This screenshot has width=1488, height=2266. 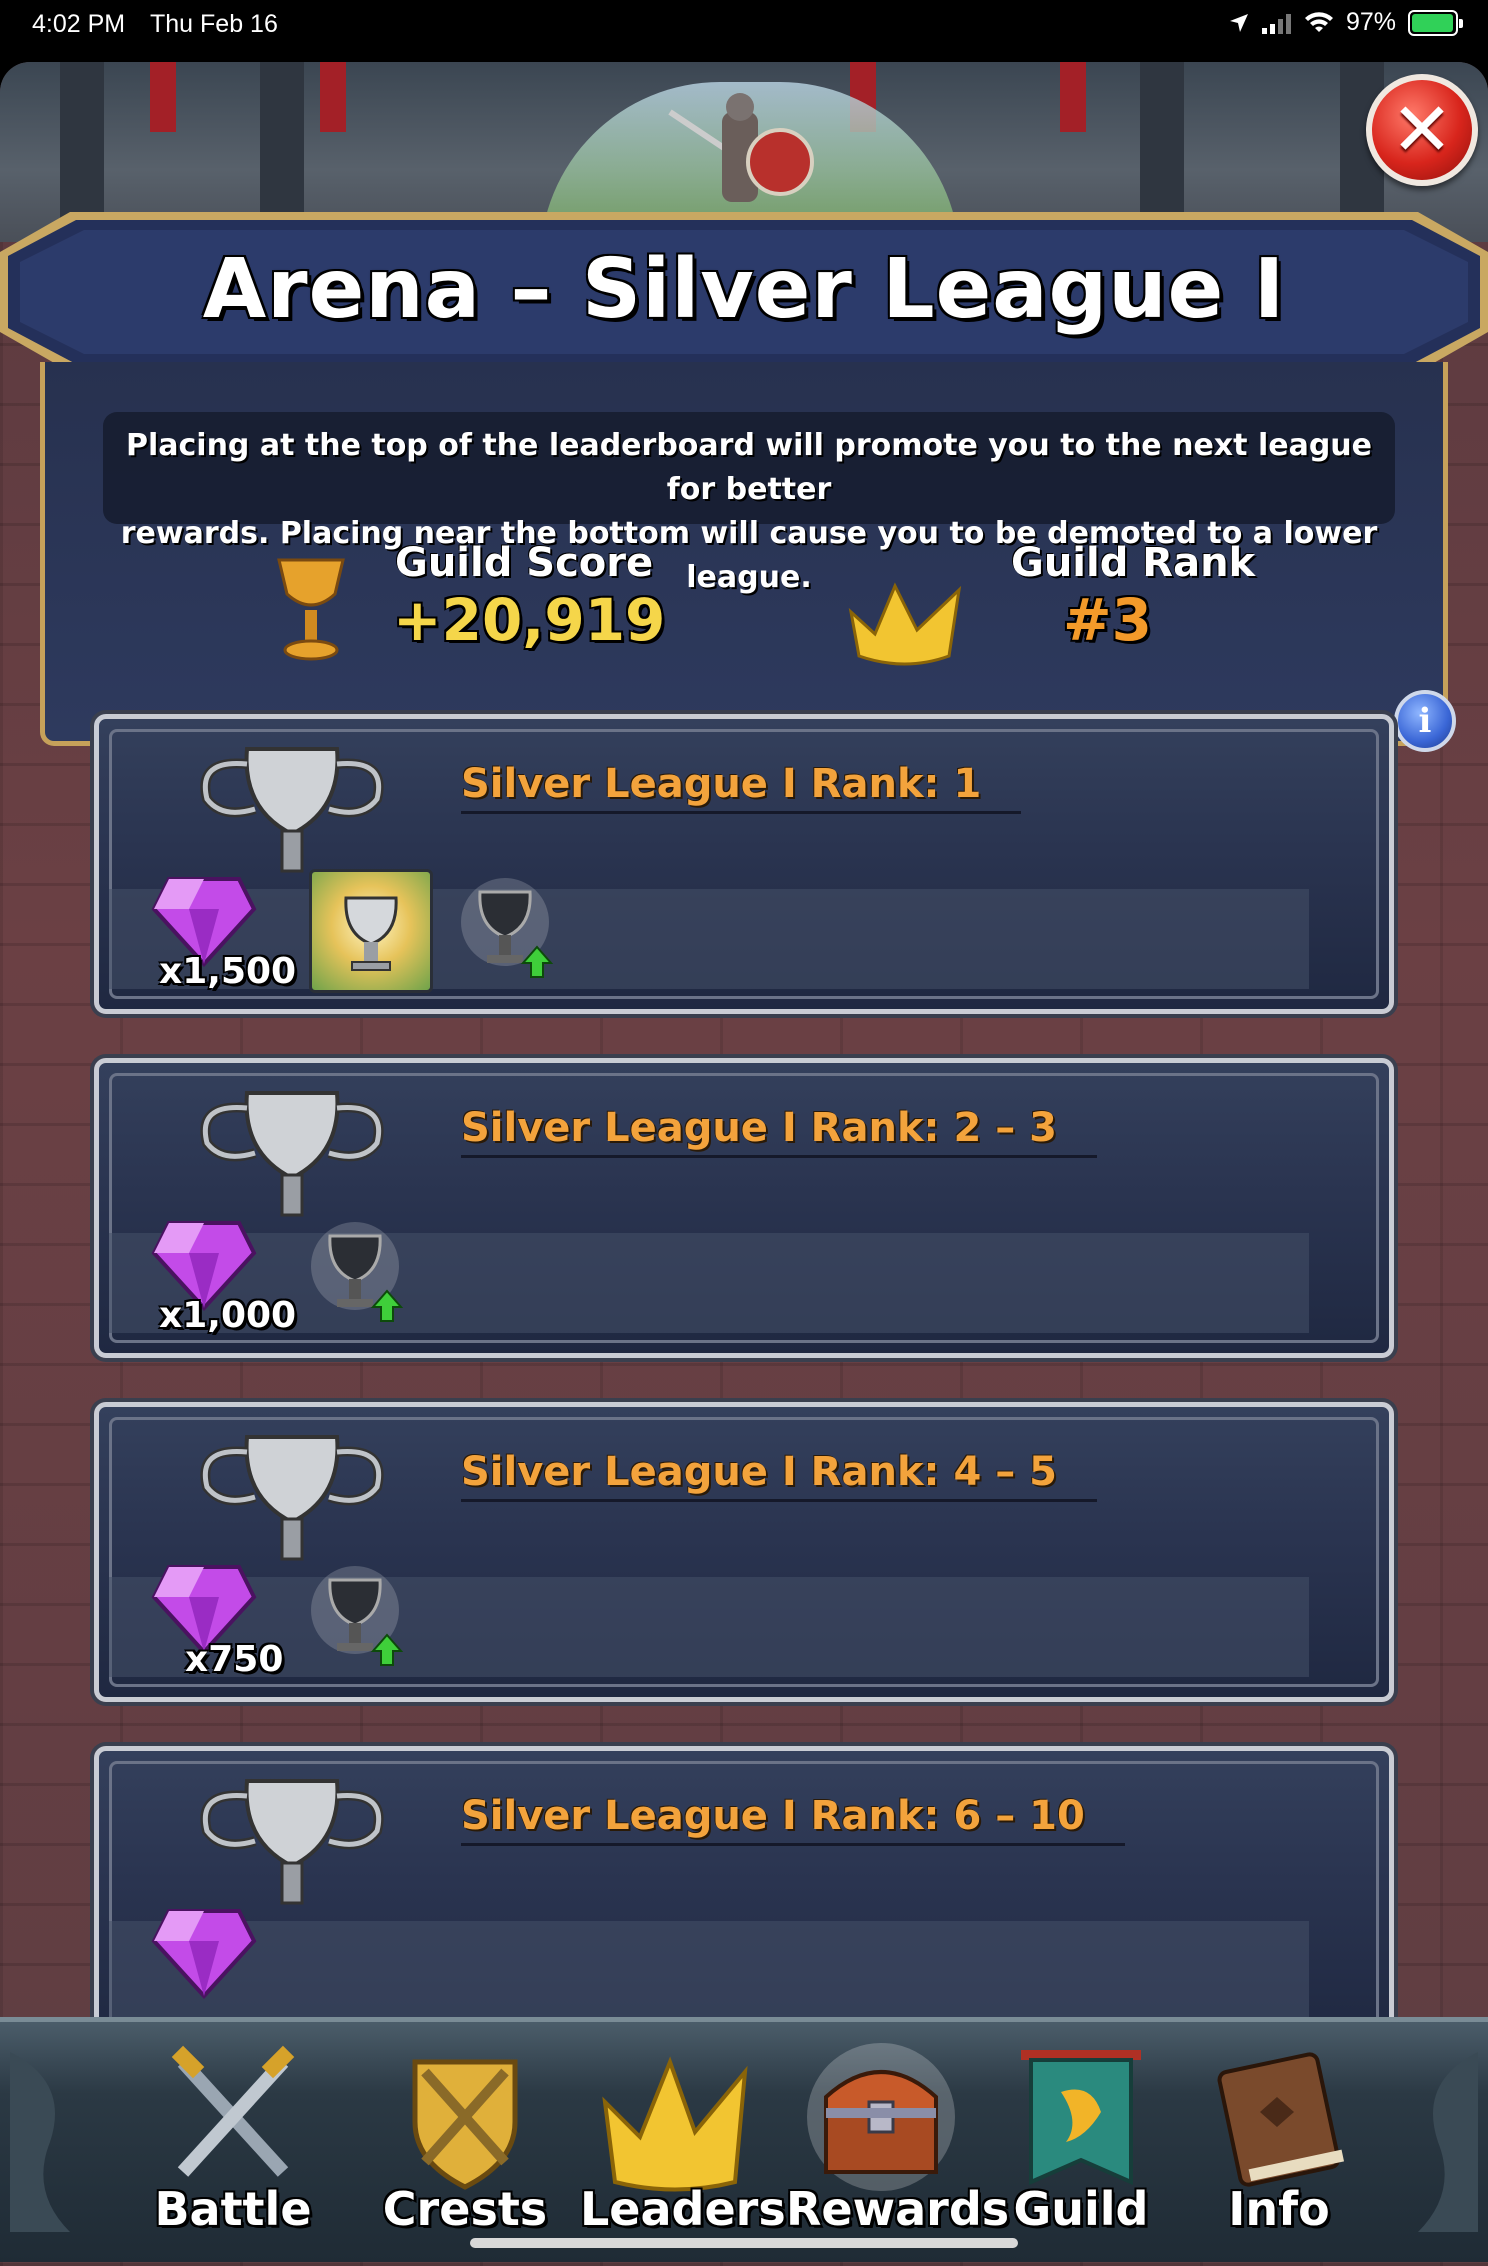 I want to click on trophy-bonus-tile, so click(x=371, y=931).